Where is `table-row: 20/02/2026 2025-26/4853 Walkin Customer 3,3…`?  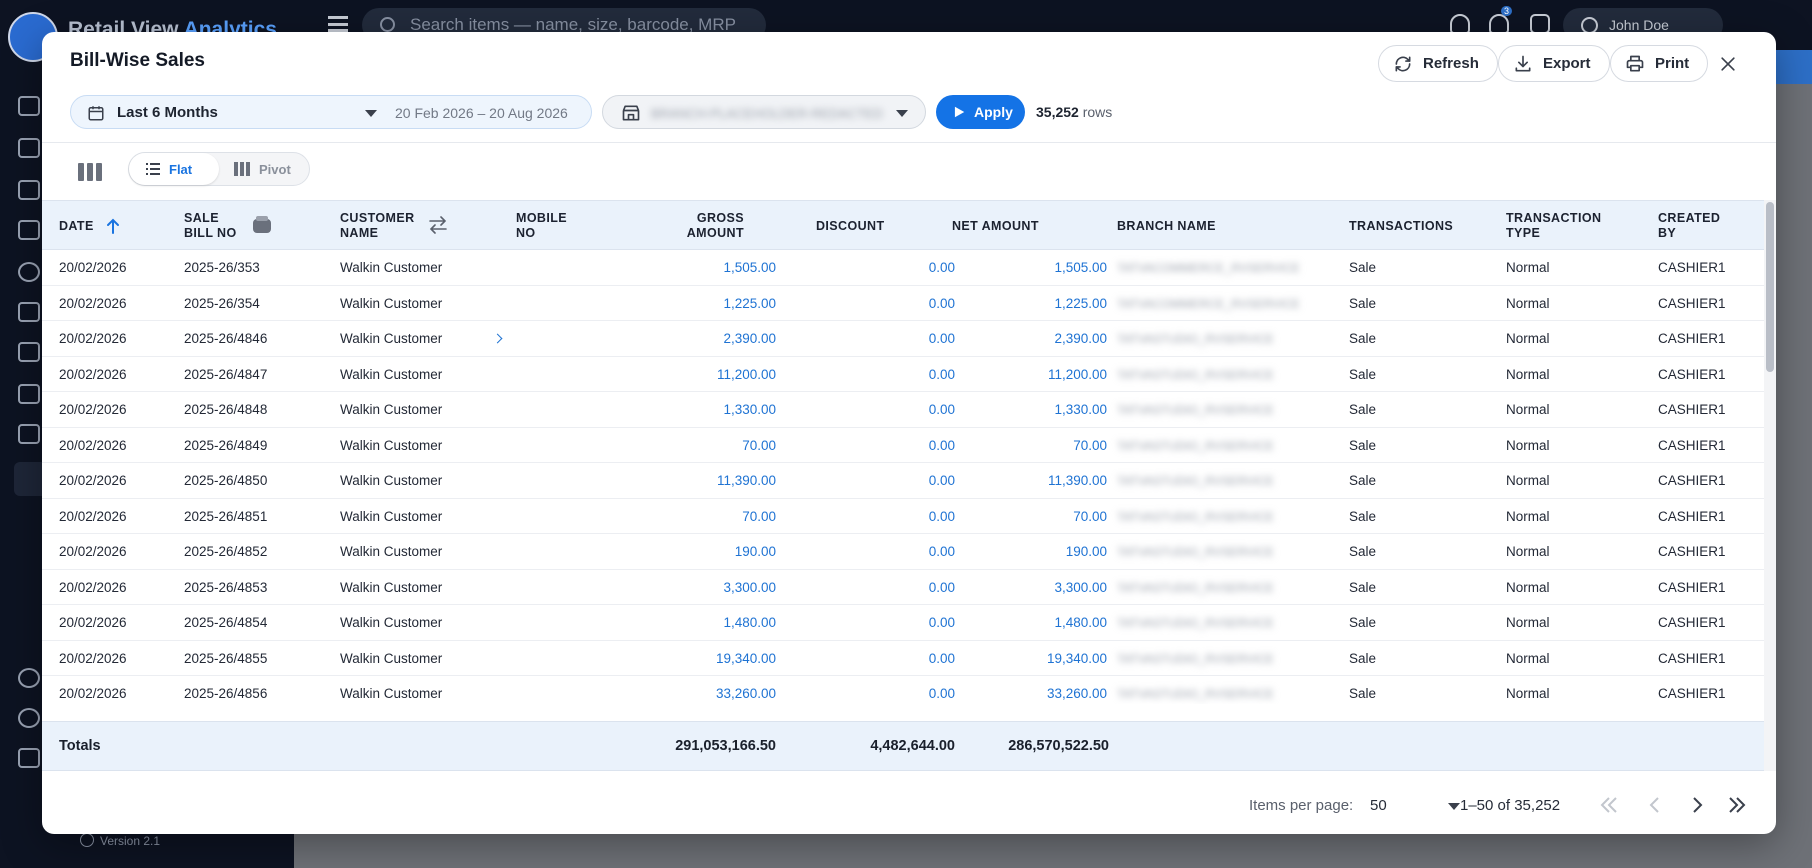
table-row: 20/02/2026 2025-26/4853 Walkin Customer 3,3… is located at coordinates (903, 587).